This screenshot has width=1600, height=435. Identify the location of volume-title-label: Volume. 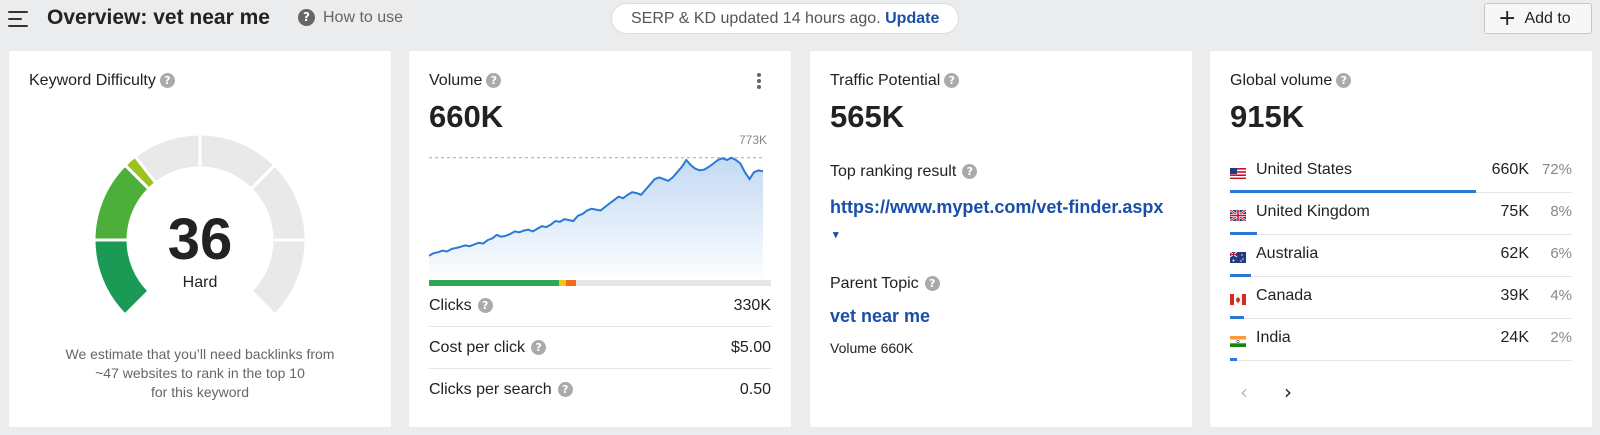
(456, 80).